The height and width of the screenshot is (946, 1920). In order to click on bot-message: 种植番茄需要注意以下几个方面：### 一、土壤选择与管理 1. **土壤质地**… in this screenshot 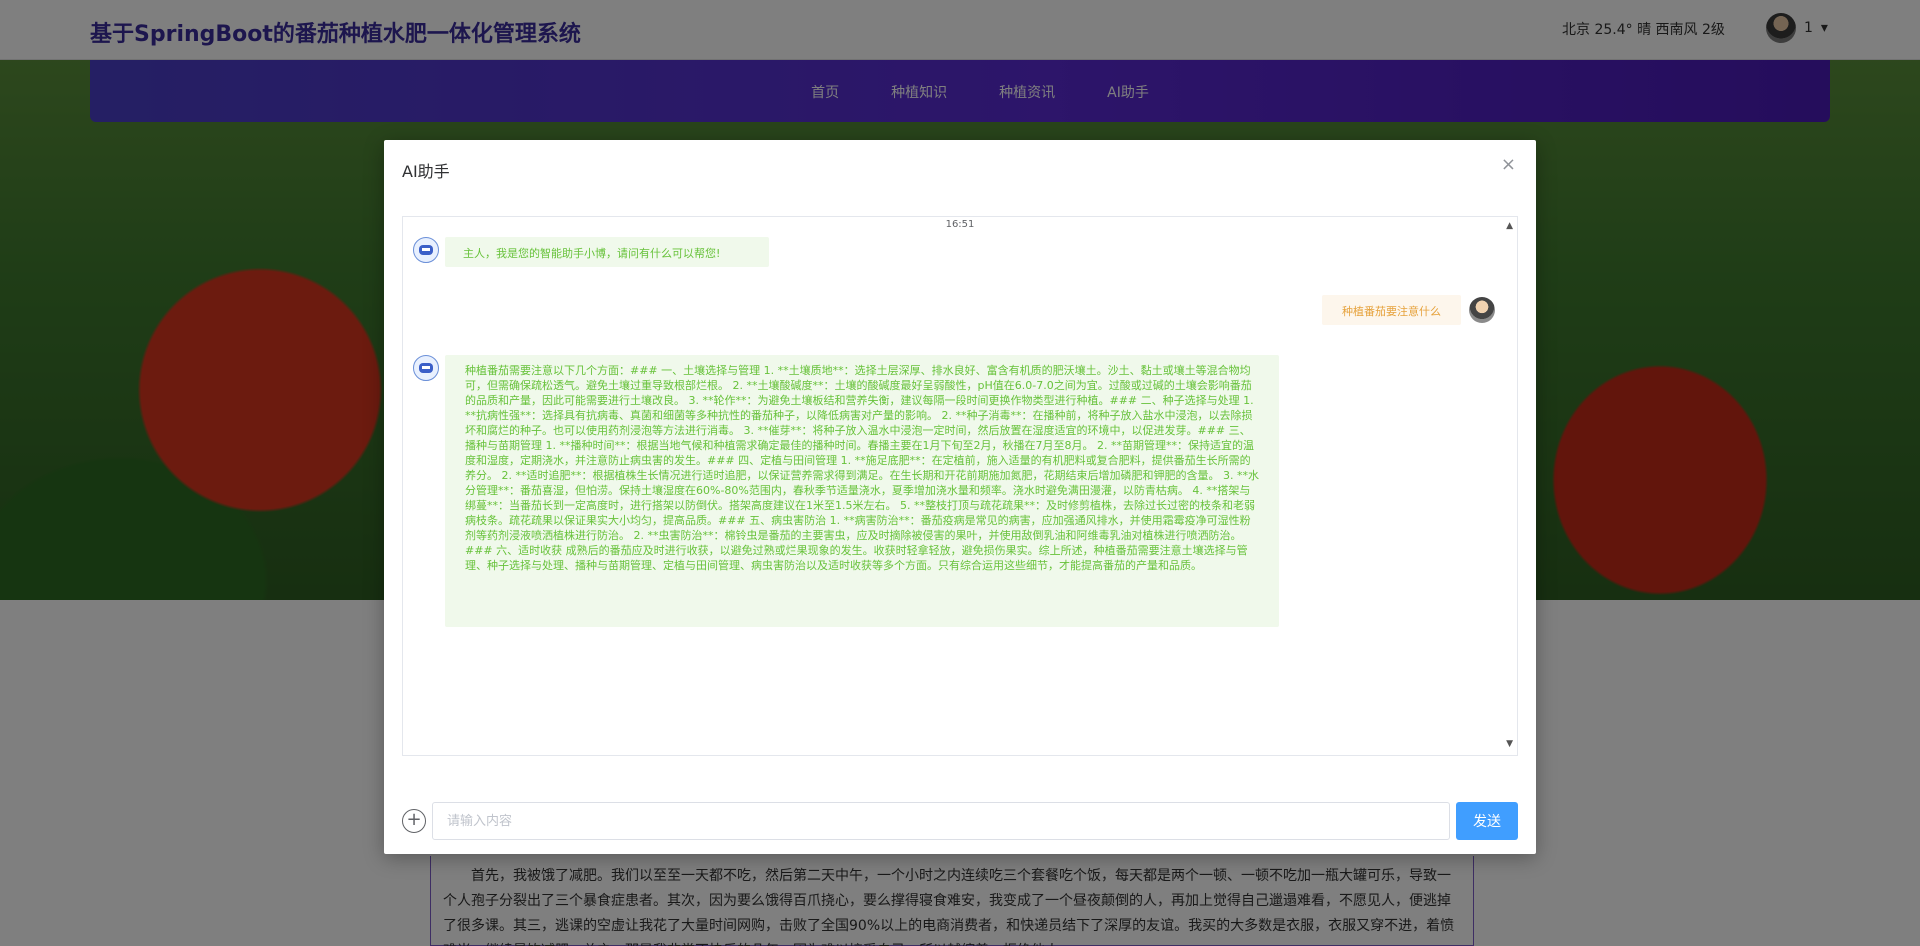, I will do `click(862, 491)`.